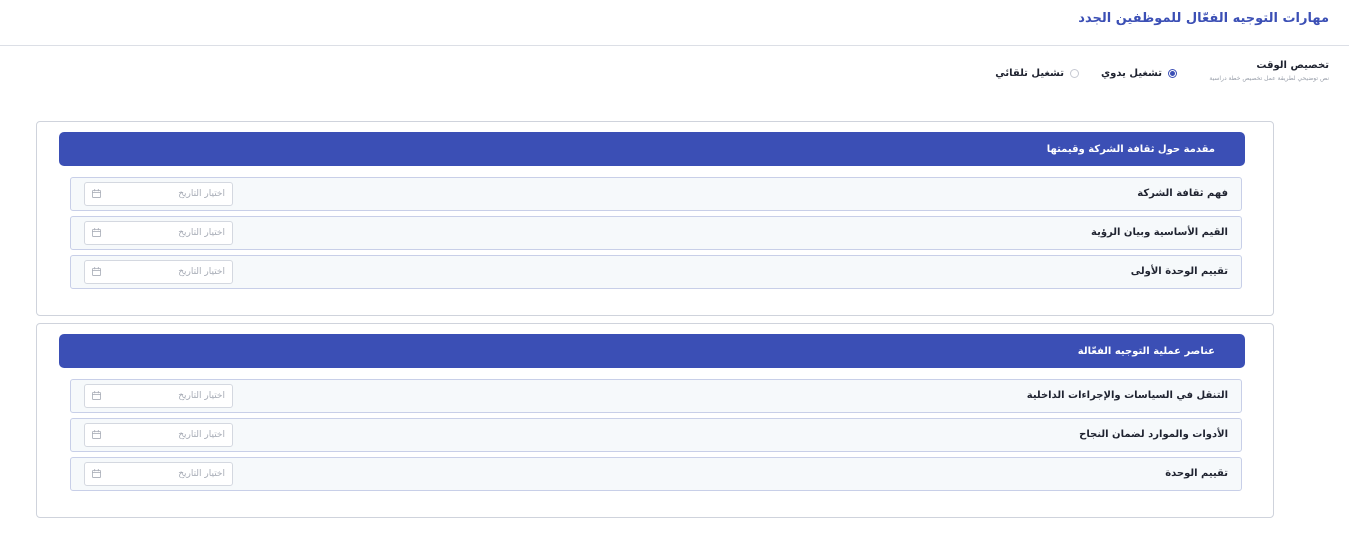 The height and width of the screenshot is (555, 1349). I want to click on radio-auto-label: تشغيل تلقائي, so click(1029, 73).